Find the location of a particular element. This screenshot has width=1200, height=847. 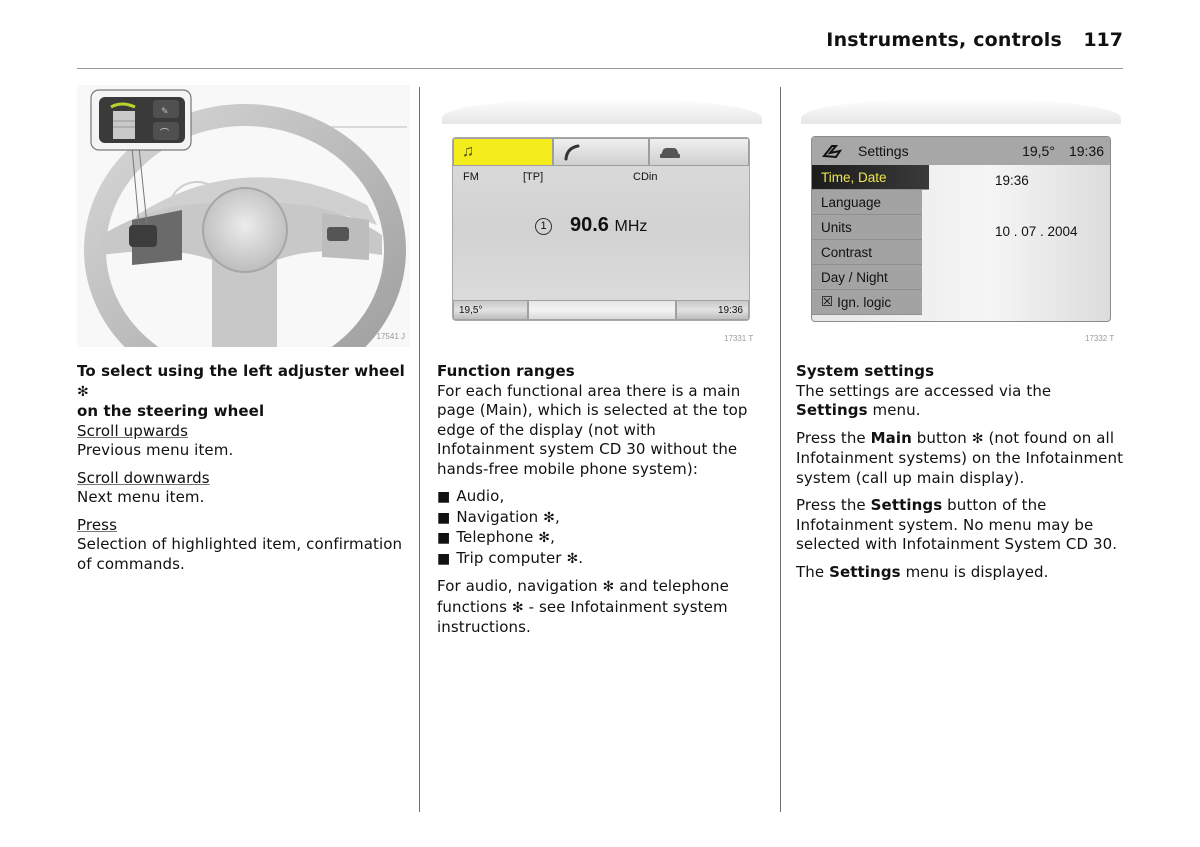

figure-code: 17541 J is located at coordinates (390, 336).